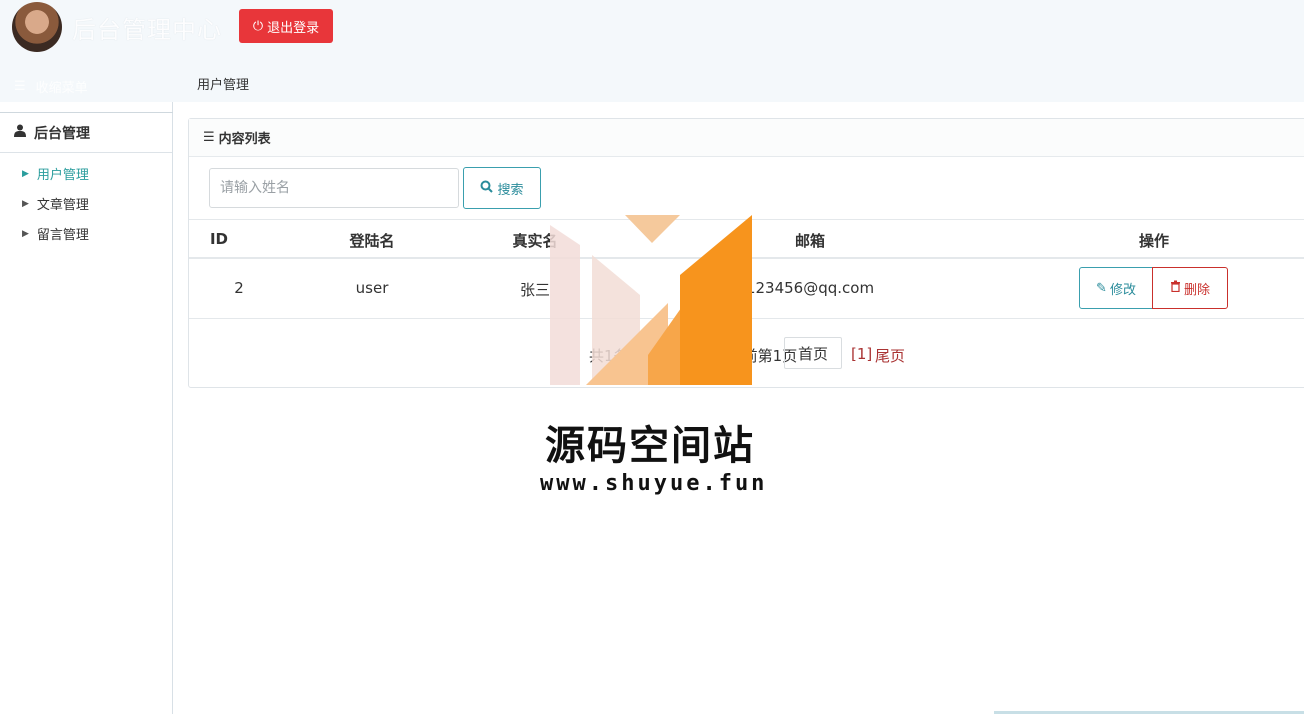  I want to click on edit-button: ✎ 修改, so click(1116, 288).